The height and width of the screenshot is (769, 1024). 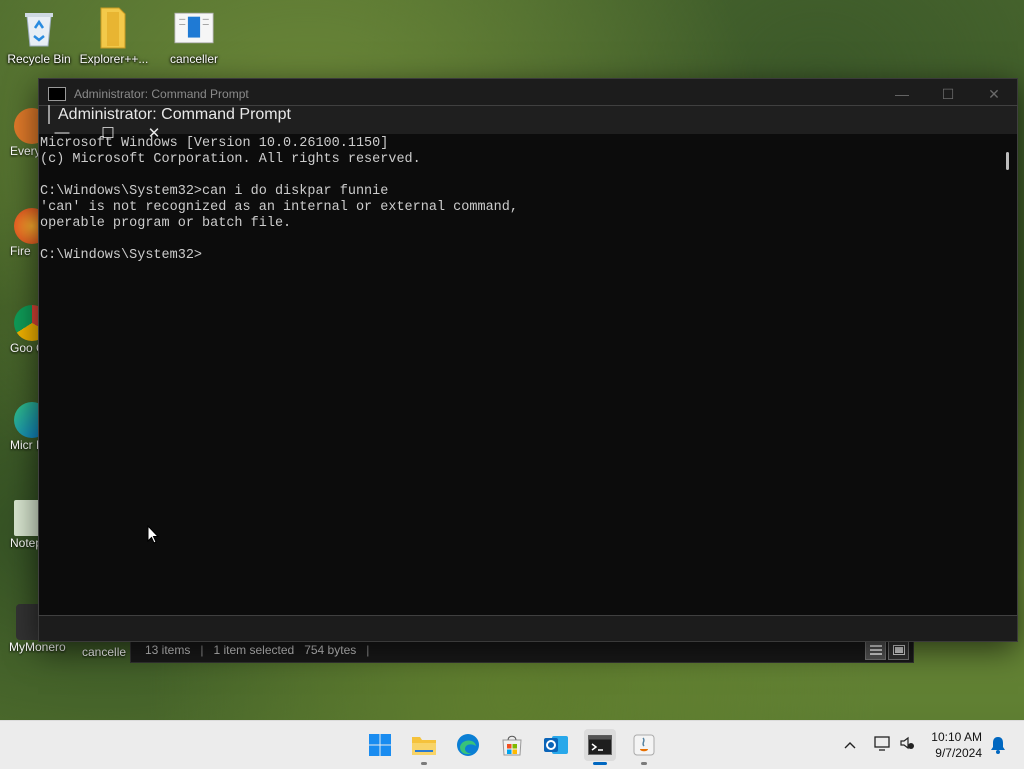 What do you see at coordinates (887, 650) in the screenshot?
I see `view-buttons` at bounding box center [887, 650].